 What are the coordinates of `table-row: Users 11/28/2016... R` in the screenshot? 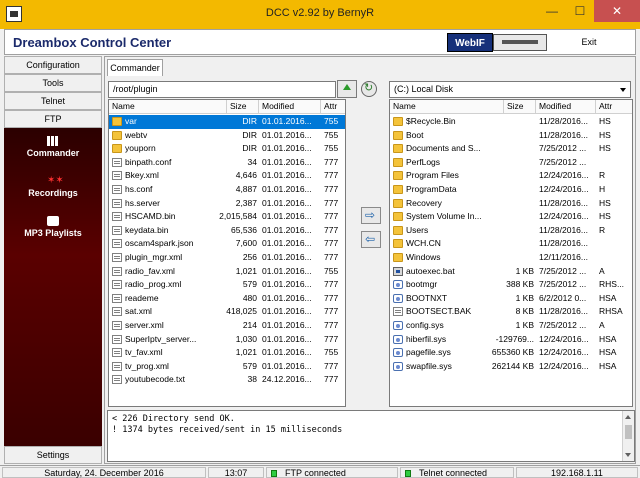 It's located at (511, 231).